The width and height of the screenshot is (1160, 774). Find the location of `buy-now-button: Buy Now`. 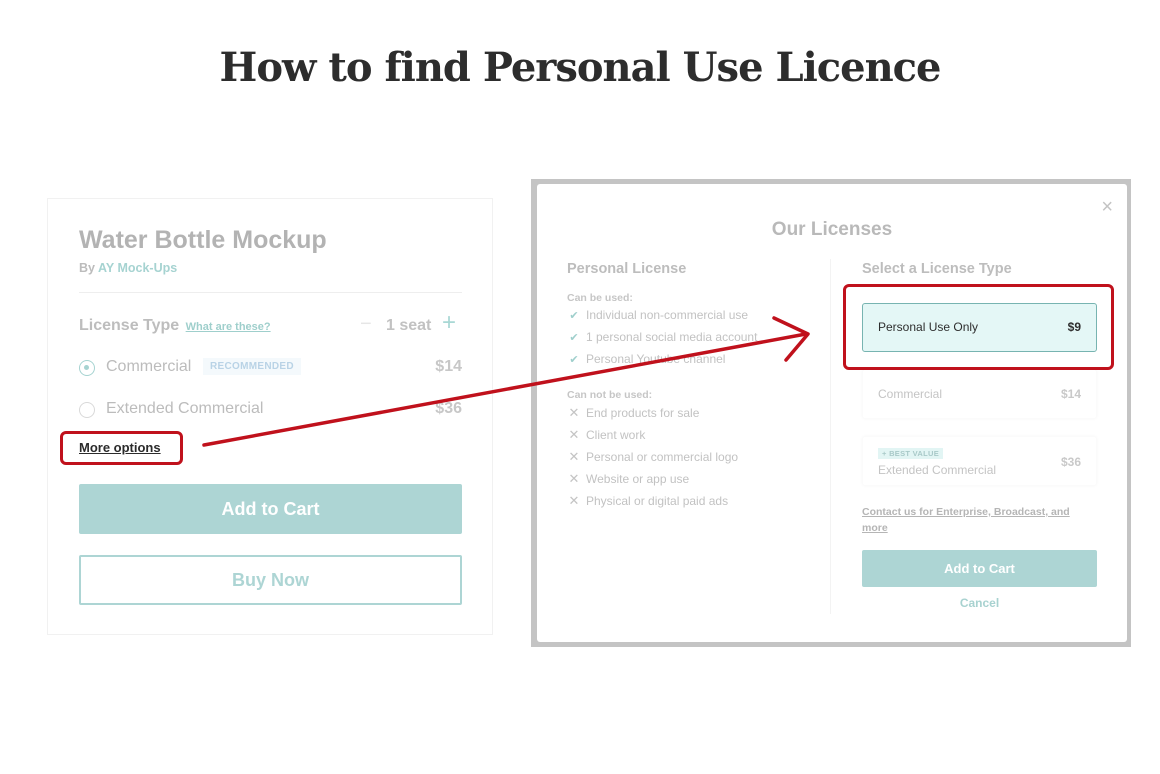

buy-now-button: Buy Now is located at coordinates (270, 580).